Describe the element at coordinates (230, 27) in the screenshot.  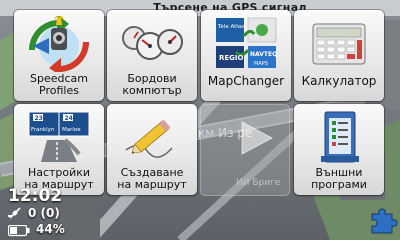
I see `tele-atlas-text: Tele Atlas` at that location.